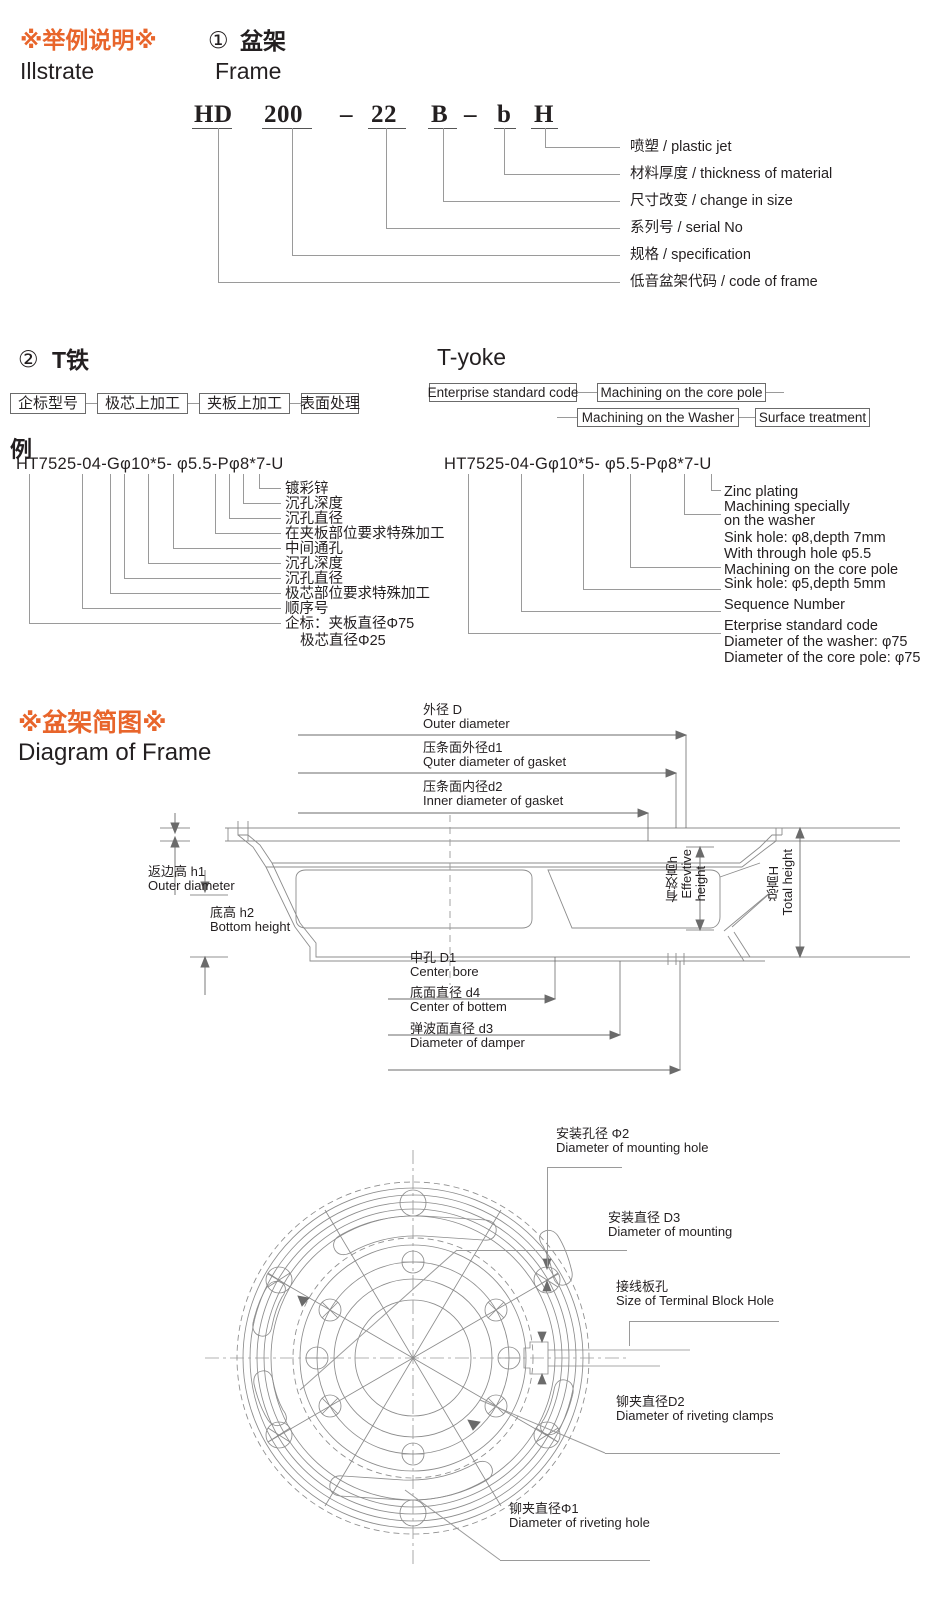  What do you see at coordinates (770, 521) in the screenshot?
I see `tyoke-en-legend-2: on the washer` at bounding box center [770, 521].